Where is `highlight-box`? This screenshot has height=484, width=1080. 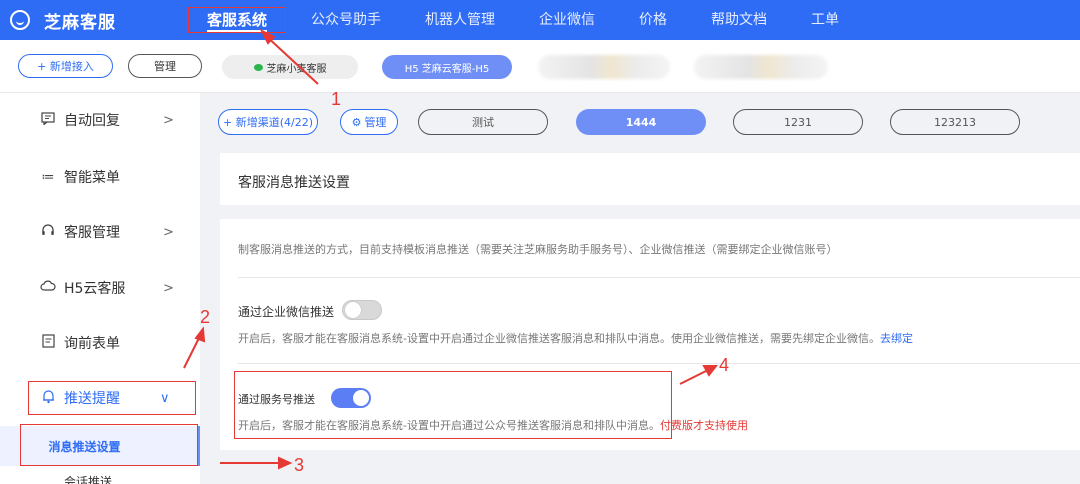 highlight-box is located at coordinates (237, 20).